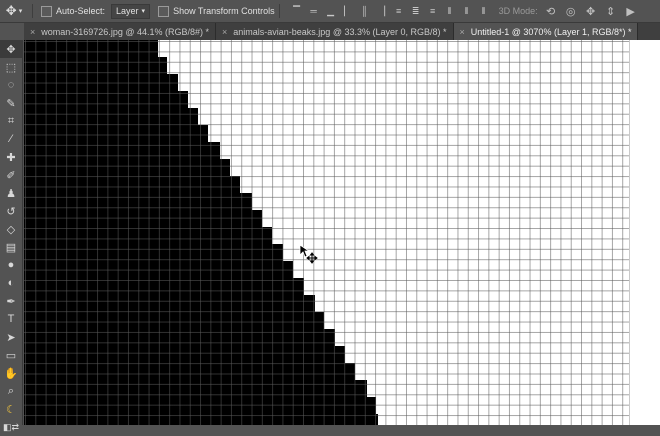 The image size is (660, 436). I want to click on auto-select-label: Auto-Select:, so click(81, 11).